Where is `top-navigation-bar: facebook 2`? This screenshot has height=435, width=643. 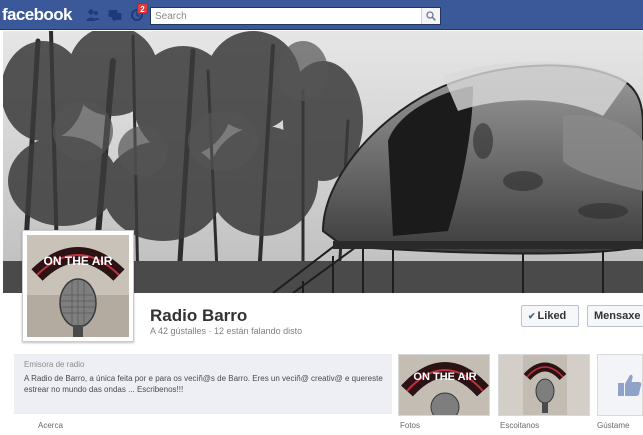
top-navigation-bar: facebook 2 is located at coordinates (321, 15).